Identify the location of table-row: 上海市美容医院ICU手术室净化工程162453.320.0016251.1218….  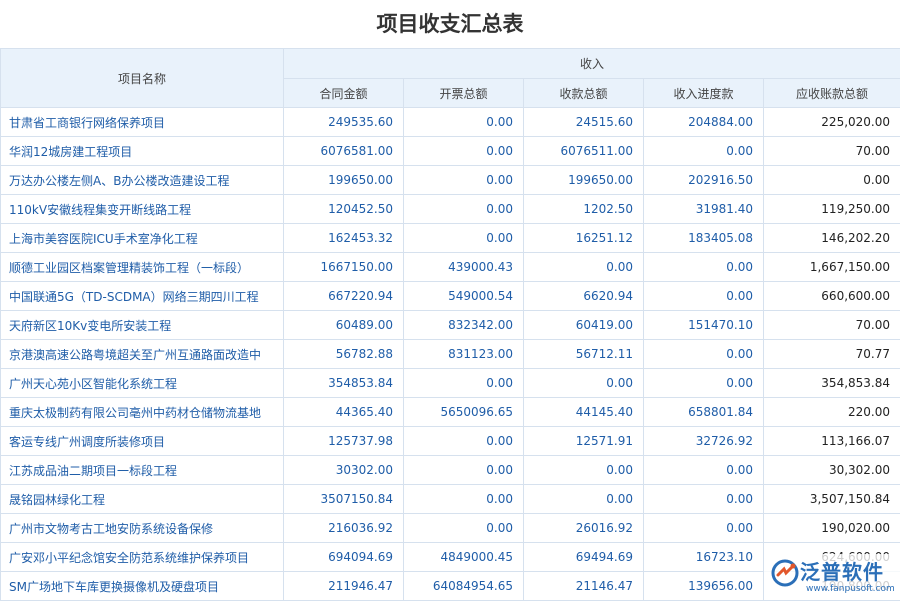
(450, 238).